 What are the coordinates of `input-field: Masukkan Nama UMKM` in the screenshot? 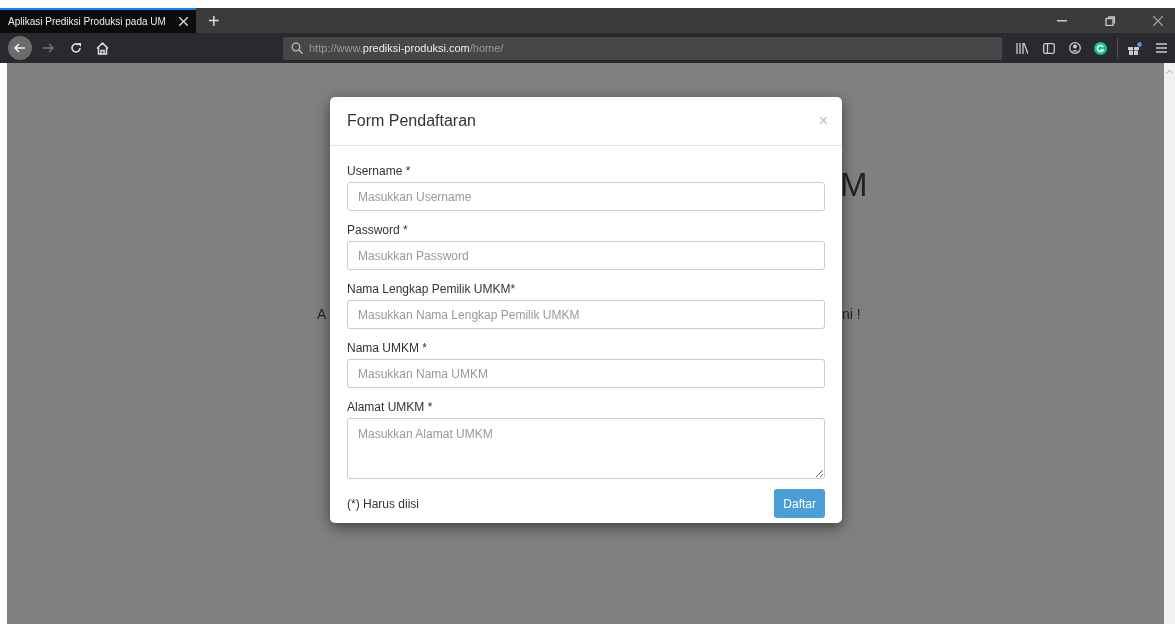 It's located at (586, 373).